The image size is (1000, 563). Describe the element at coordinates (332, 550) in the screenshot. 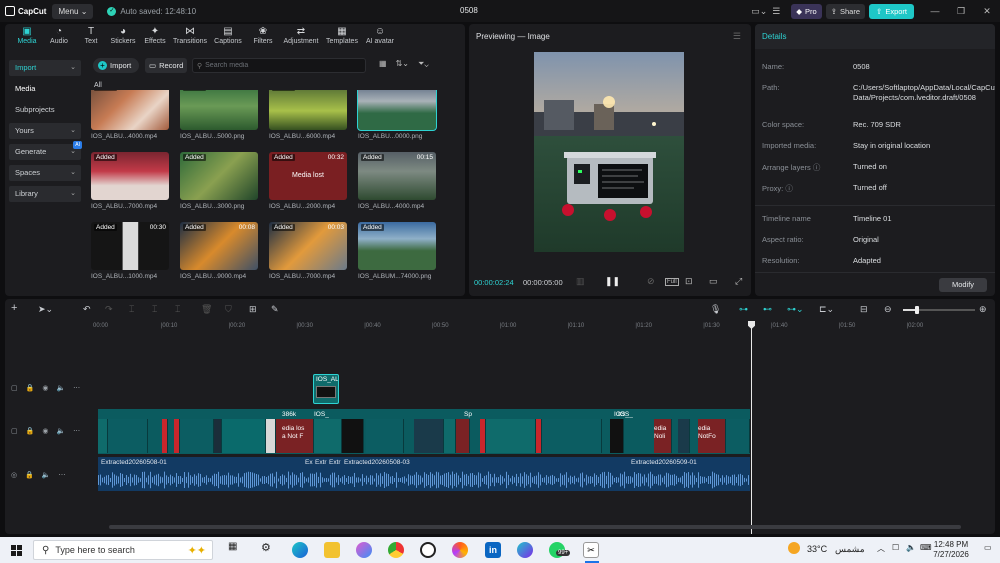

I see `file-explorer-icon` at that location.